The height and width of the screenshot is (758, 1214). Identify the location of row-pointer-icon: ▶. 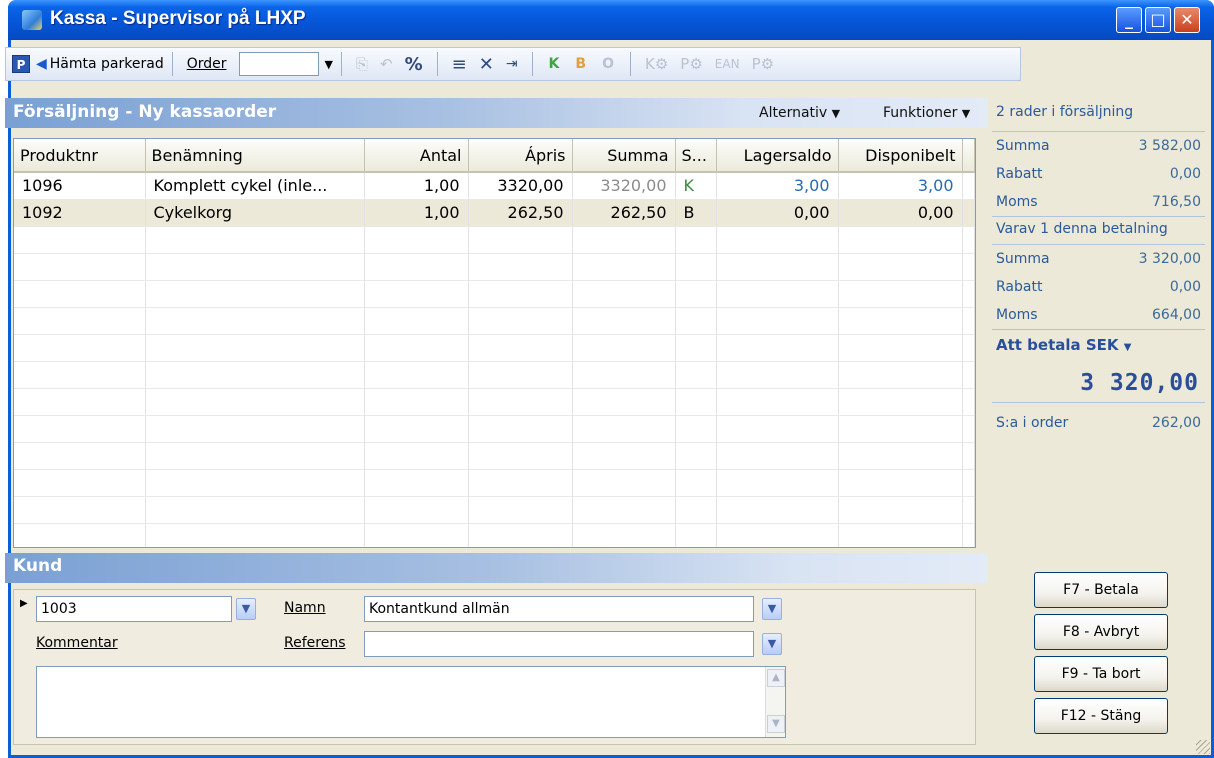
(24, 603).